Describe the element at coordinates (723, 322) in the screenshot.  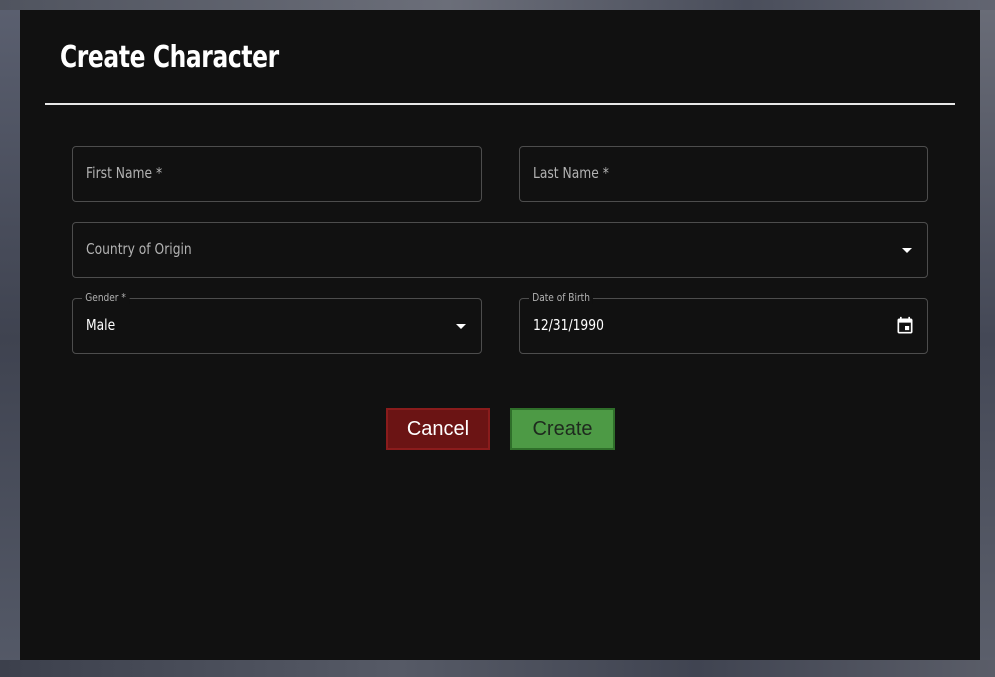
I see `date-of-birth-field: Date of Birth 12/31/1990` at that location.